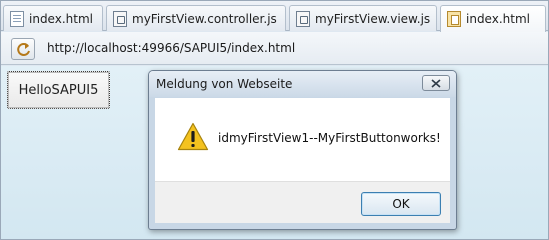 The image size is (549, 240). I want to click on close-icon, so click(436, 83).